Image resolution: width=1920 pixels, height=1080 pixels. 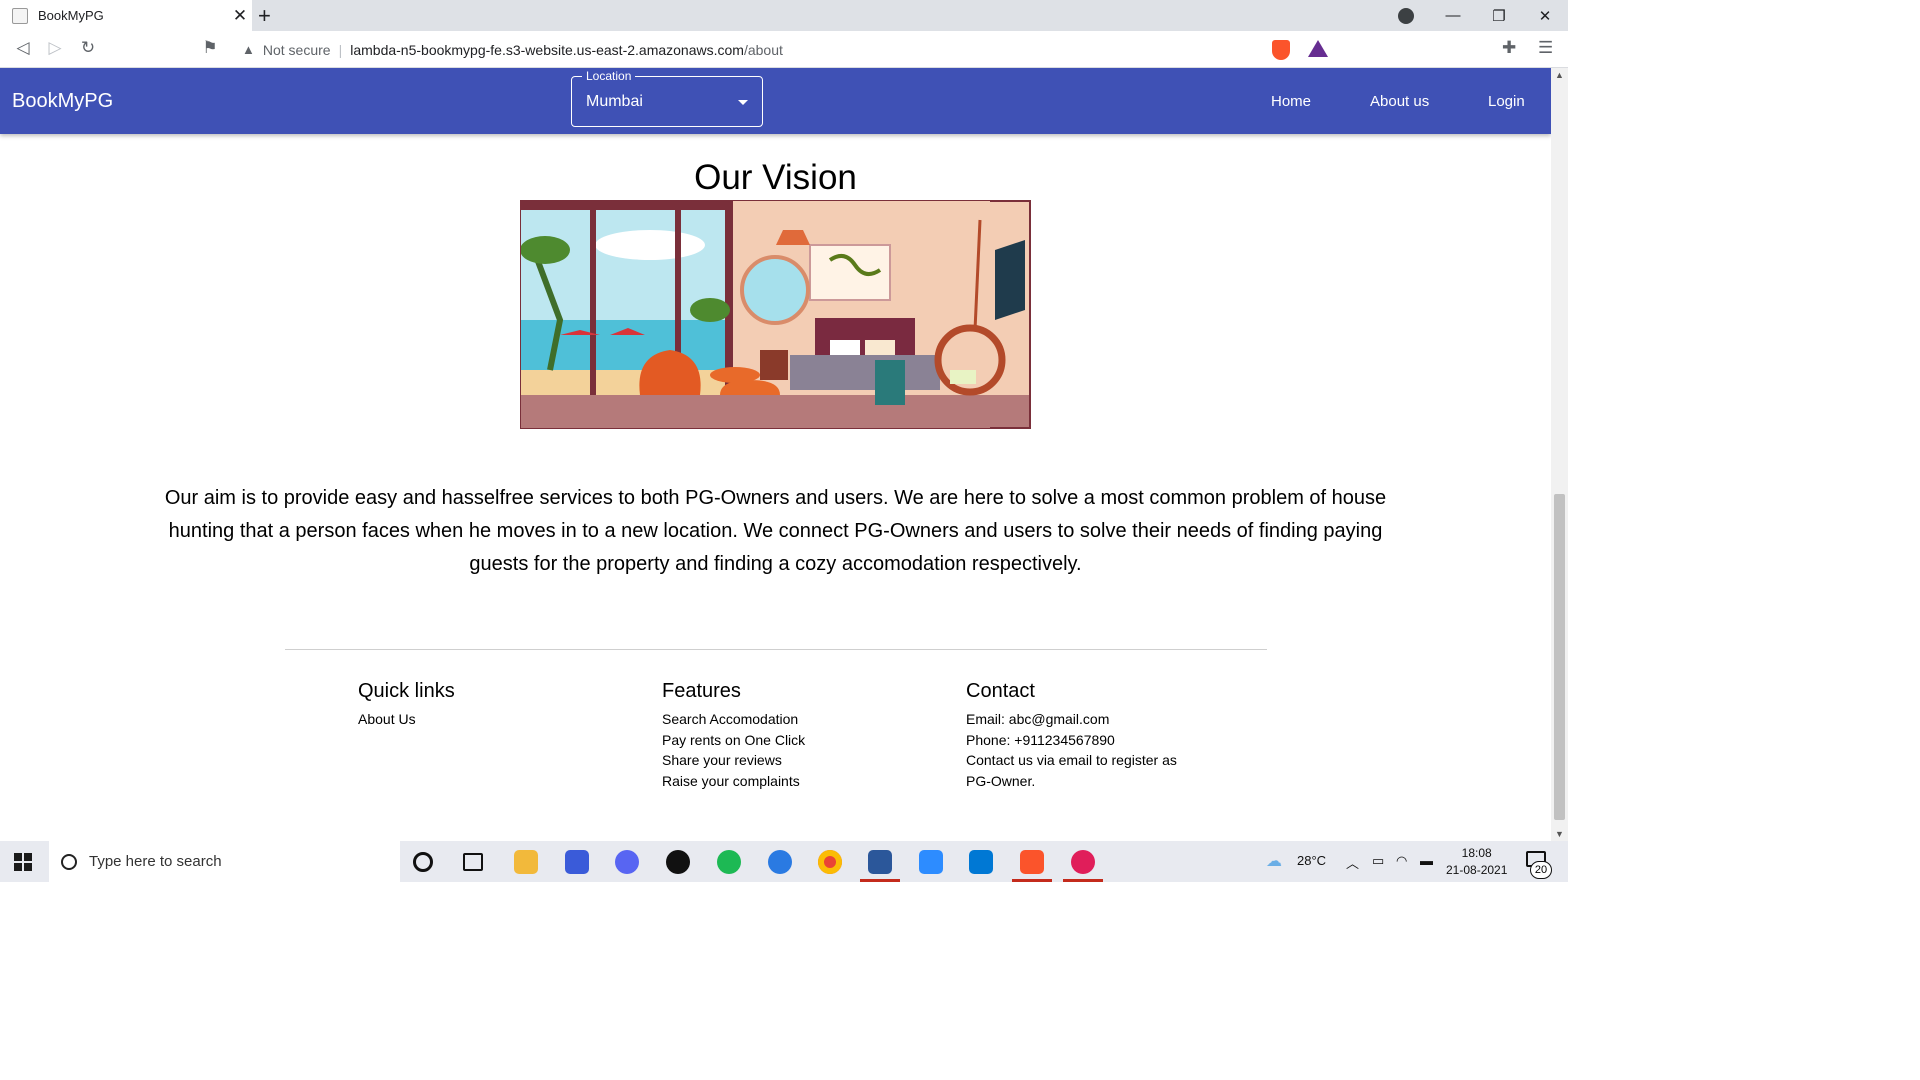 What do you see at coordinates (734, 739) in the screenshot?
I see `feature-item: Pay rents on One Click` at bounding box center [734, 739].